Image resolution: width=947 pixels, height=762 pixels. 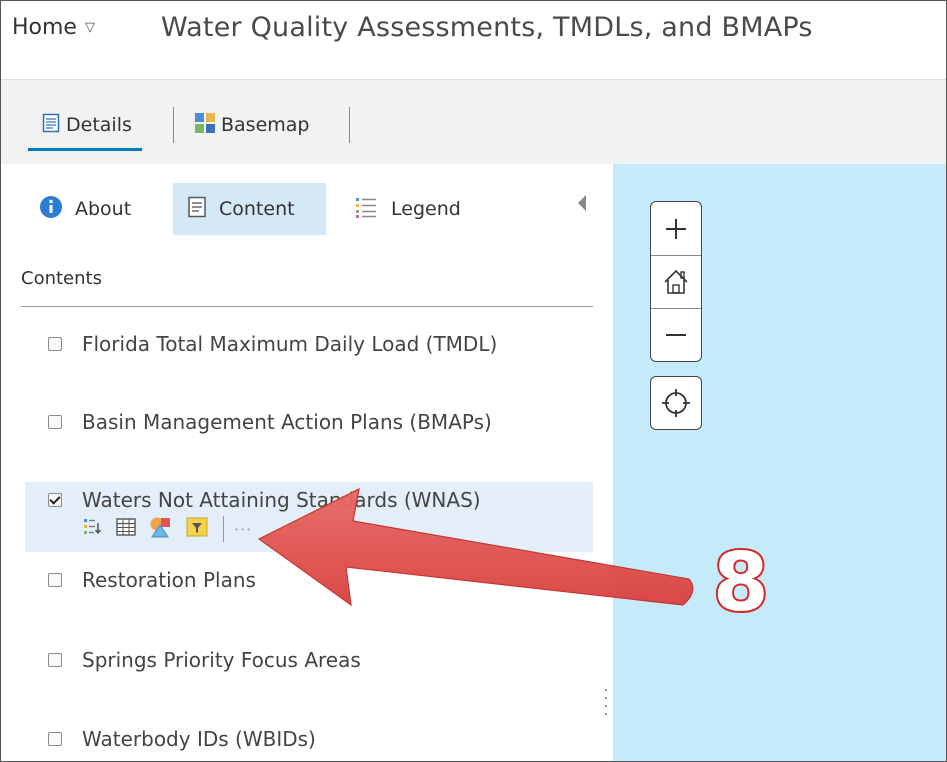 I want to click on tab-content: Content, so click(x=249, y=209).